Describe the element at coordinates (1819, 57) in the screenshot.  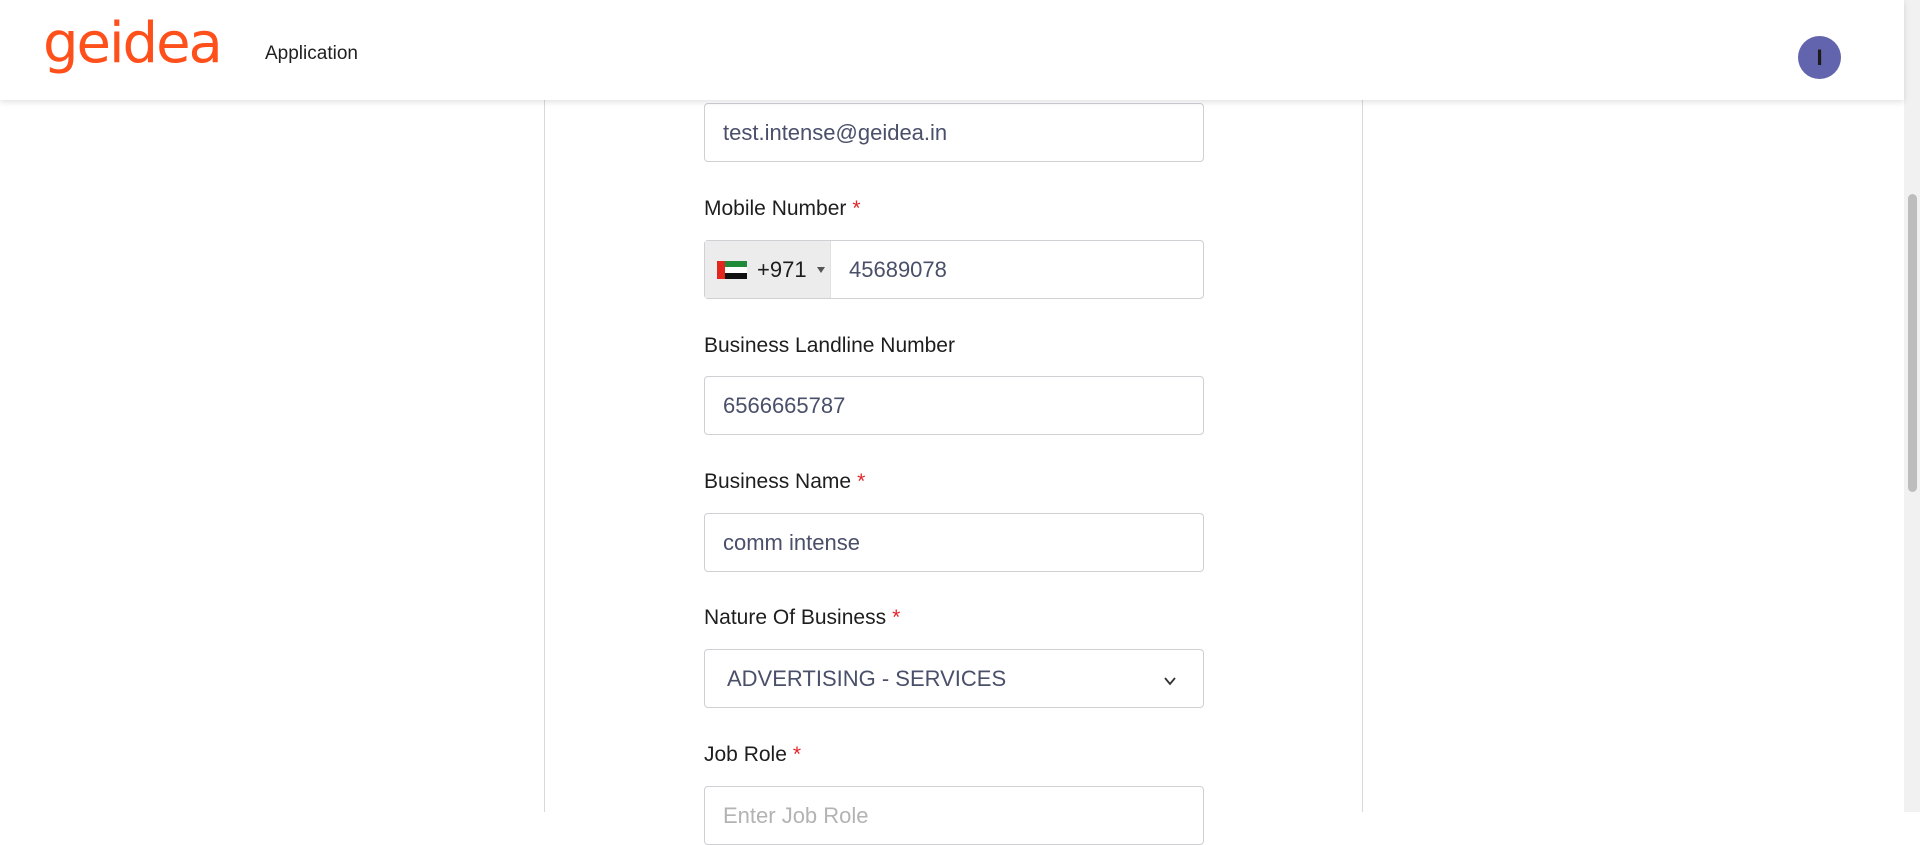
I see `user-avatar: I` at that location.